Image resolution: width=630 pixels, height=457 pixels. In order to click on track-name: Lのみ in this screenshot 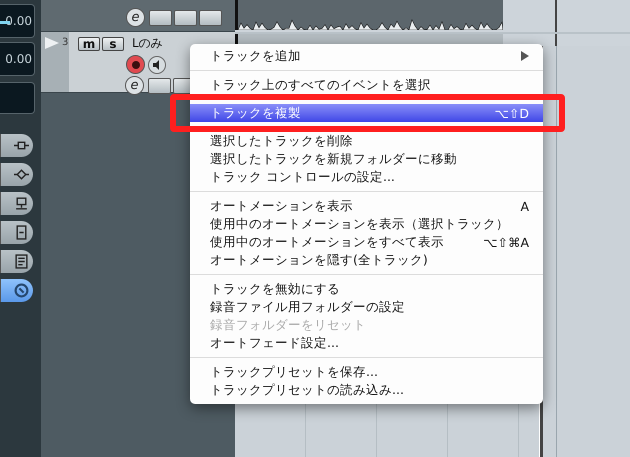, I will do `click(147, 43)`.